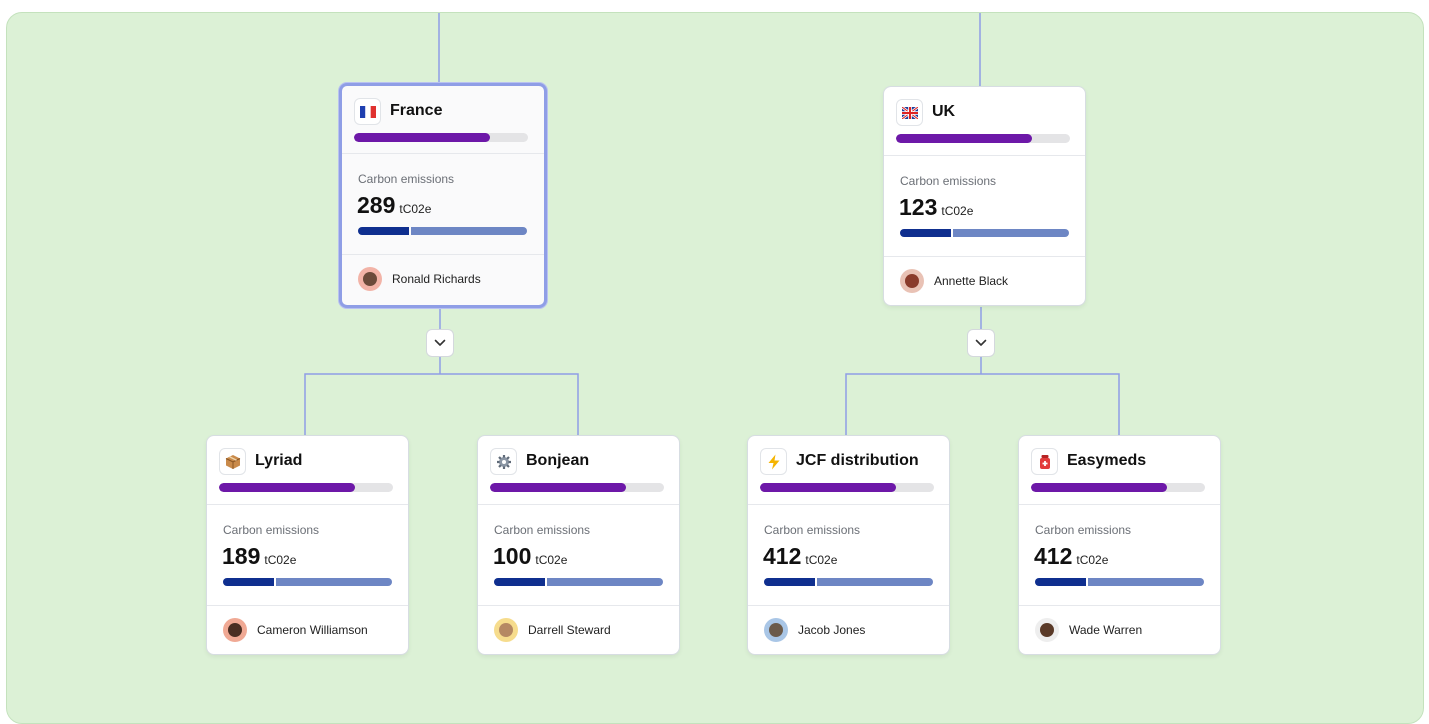  What do you see at coordinates (857, 460) in the screenshot?
I see `node-title: JCF distribution` at bounding box center [857, 460].